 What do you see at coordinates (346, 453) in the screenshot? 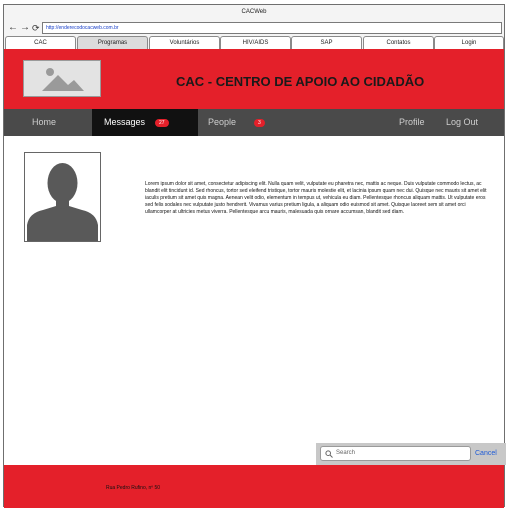
I see `search-placeholder: Search` at bounding box center [346, 453].